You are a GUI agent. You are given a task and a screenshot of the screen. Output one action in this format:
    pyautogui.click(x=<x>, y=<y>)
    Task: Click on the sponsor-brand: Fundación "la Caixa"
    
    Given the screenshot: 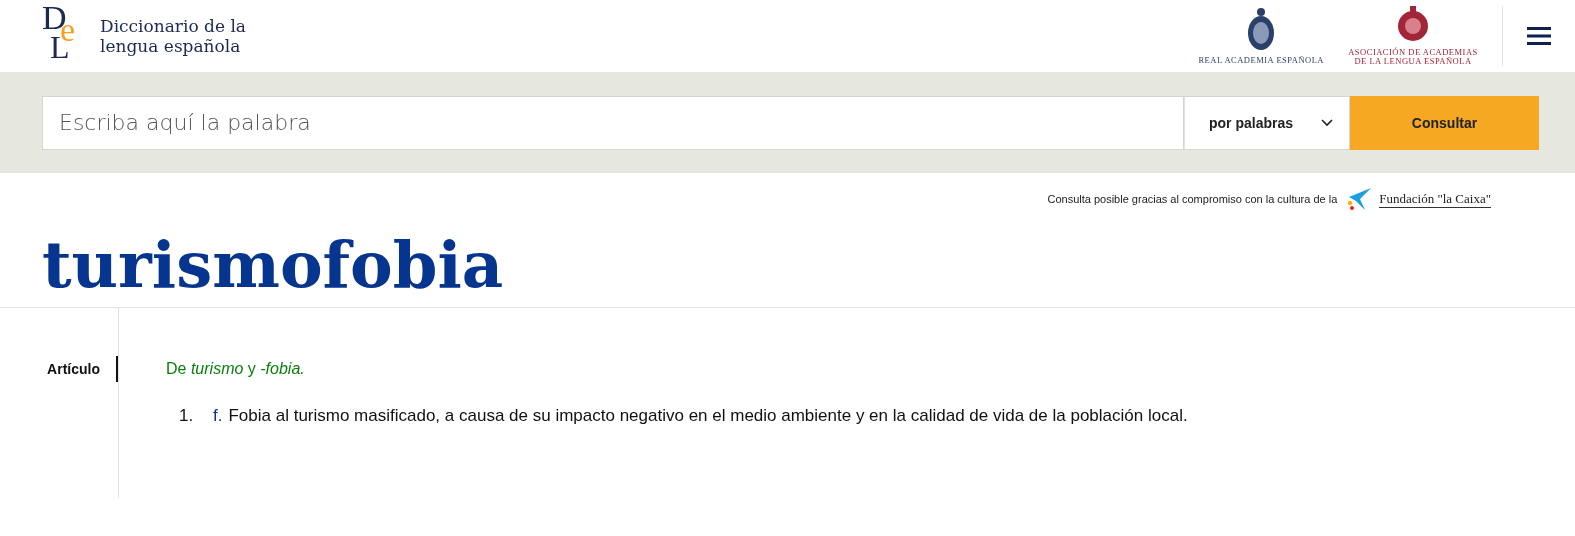 What is the action you would take?
    pyautogui.click(x=1435, y=199)
    